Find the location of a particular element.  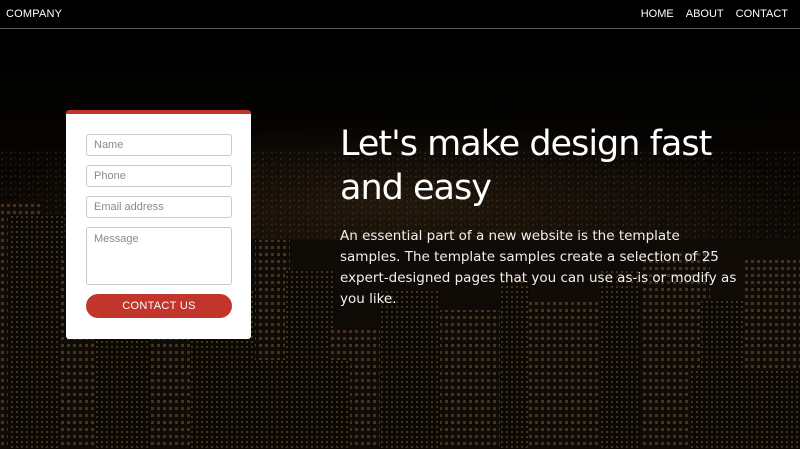

email-input is located at coordinates (159, 207).